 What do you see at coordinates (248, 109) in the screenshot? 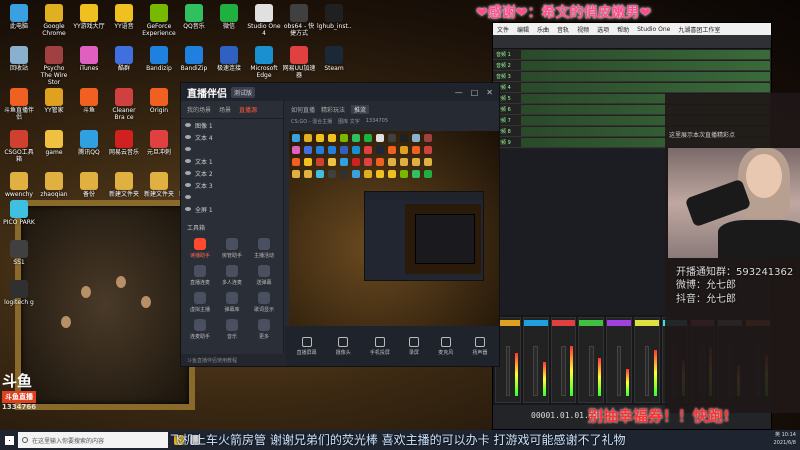
I see `tab-sources: 直播源` at bounding box center [248, 109].